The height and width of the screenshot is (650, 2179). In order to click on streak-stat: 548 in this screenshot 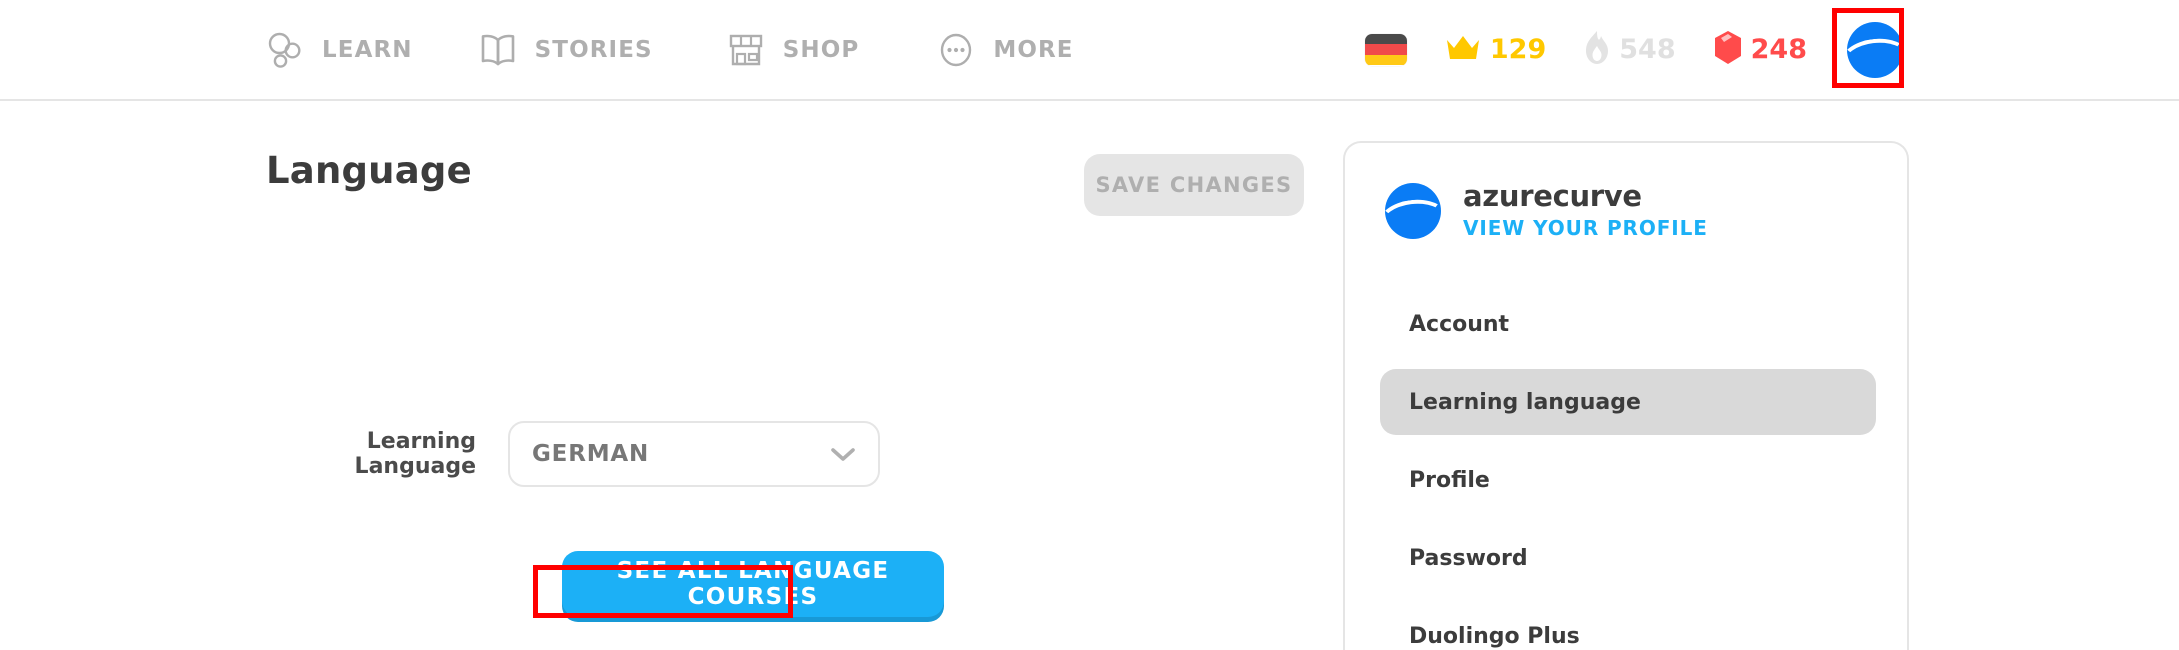, I will do `click(1629, 50)`.